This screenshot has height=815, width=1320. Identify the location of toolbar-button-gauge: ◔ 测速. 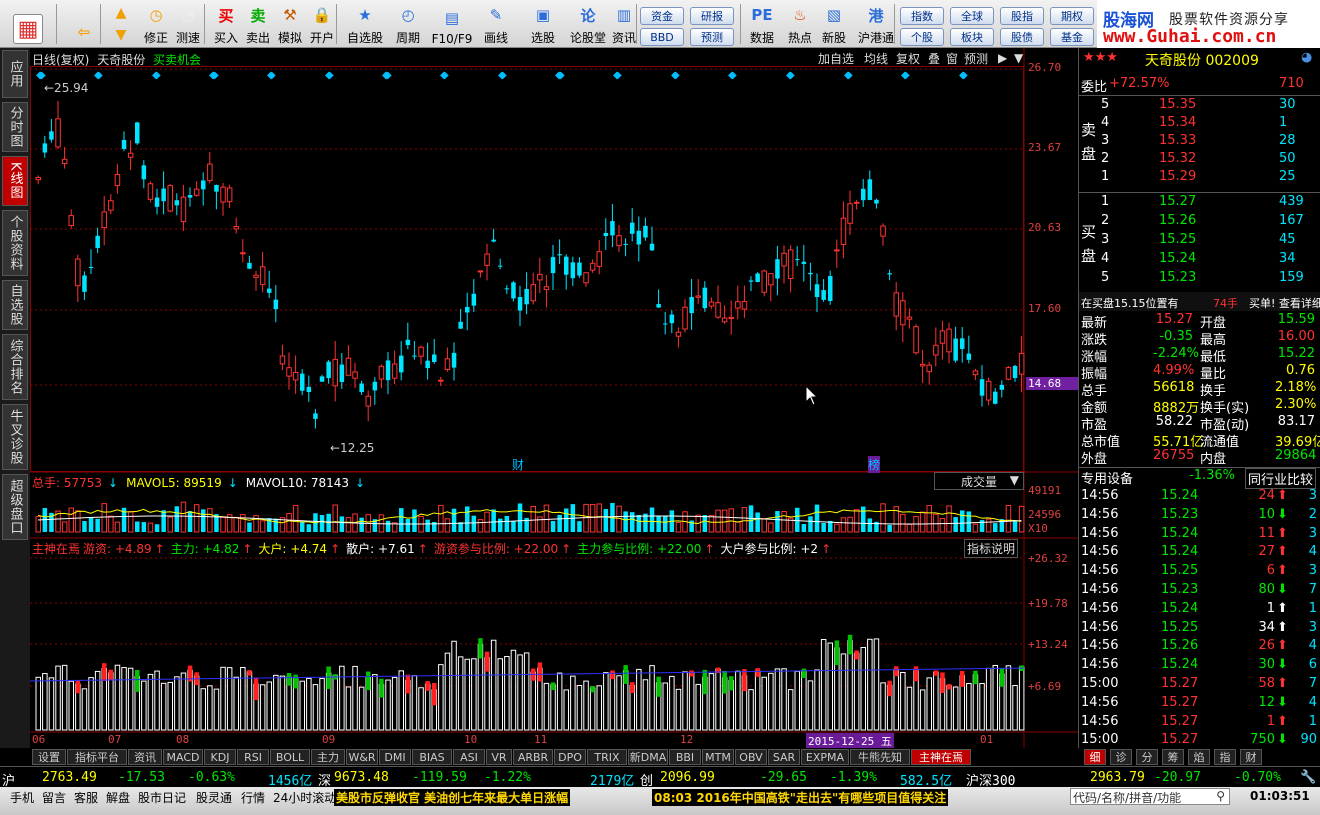
(188, 24).